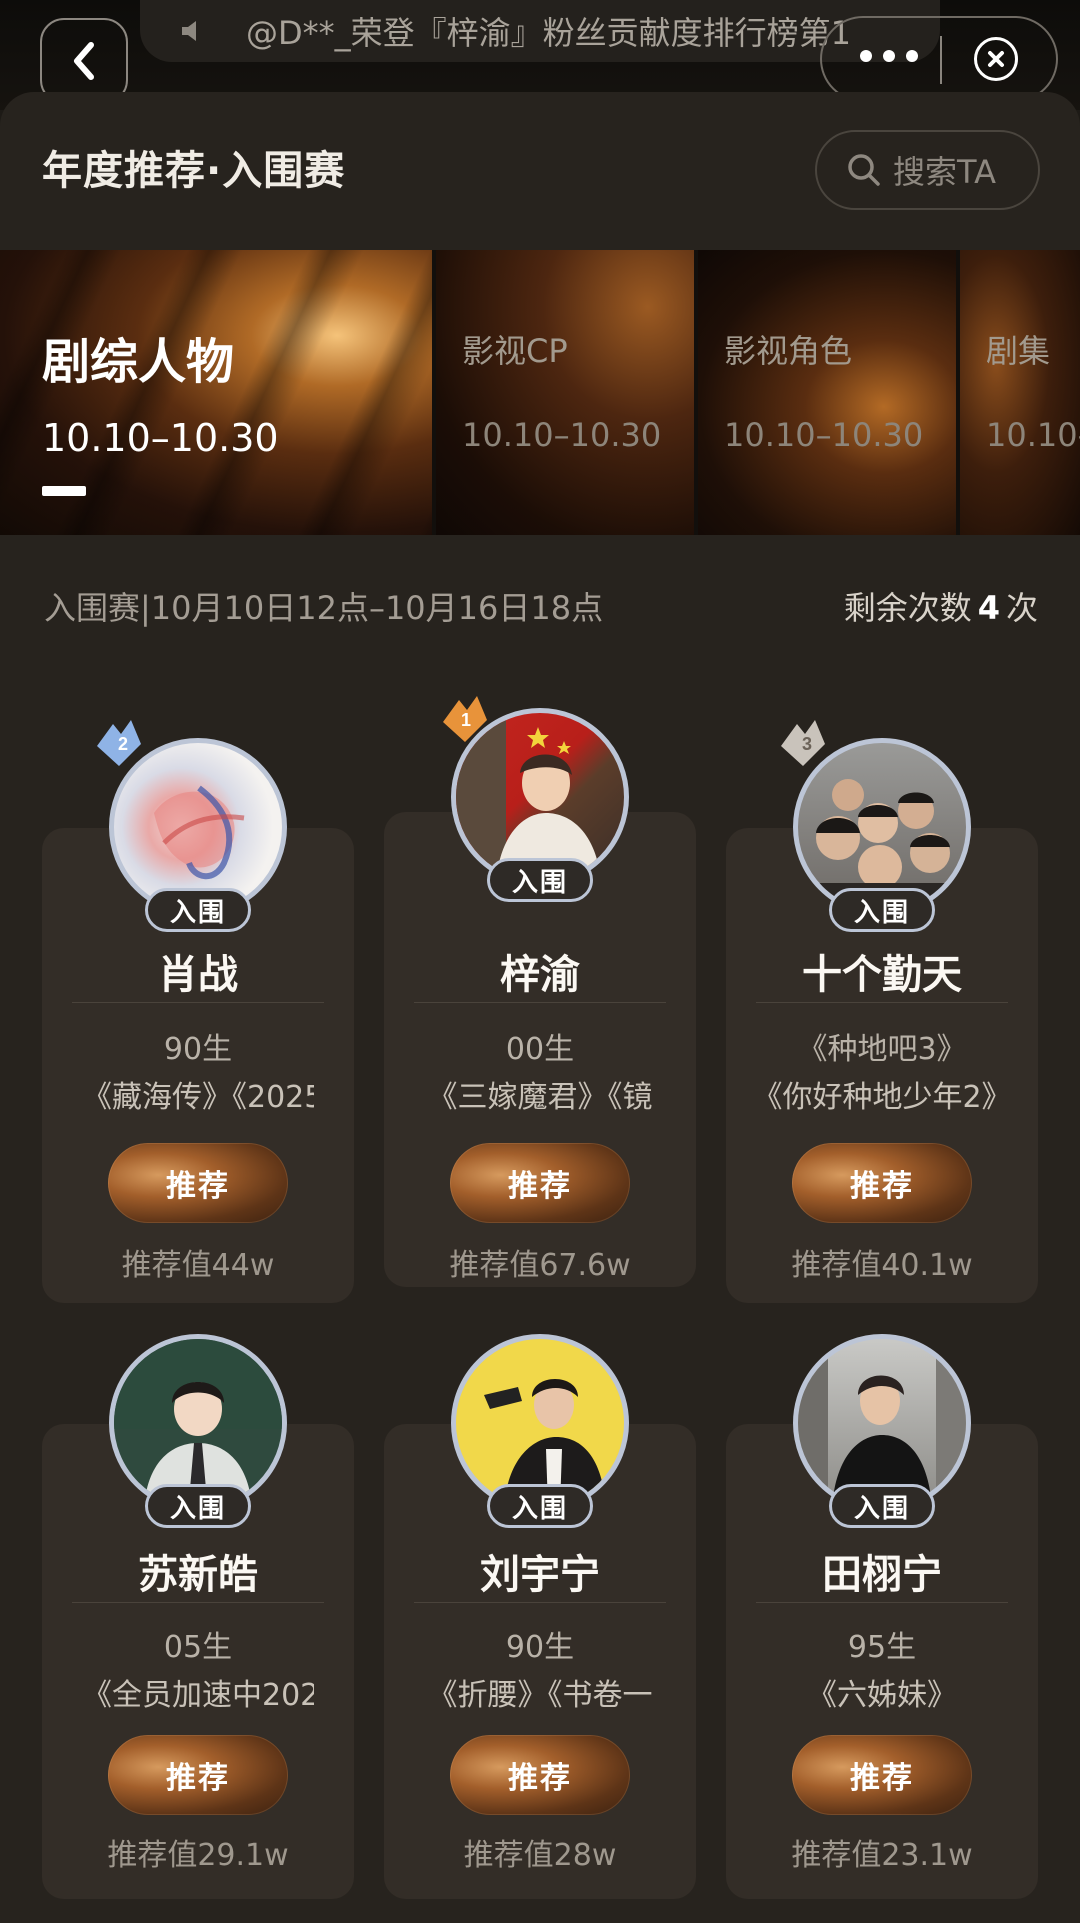  Describe the element at coordinates (1033, 435) in the screenshot. I see `tab-date: 10.10–` at that location.